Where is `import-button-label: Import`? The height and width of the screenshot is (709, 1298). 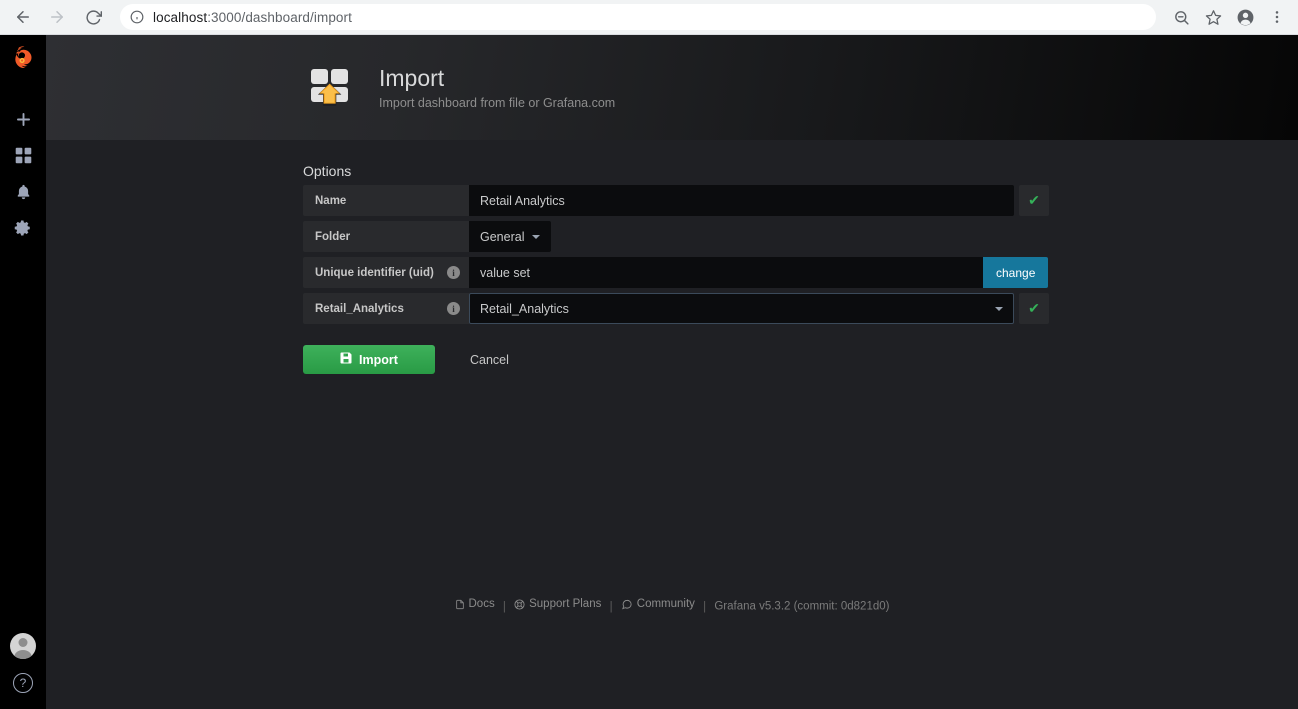
import-button-label: Import is located at coordinates (378, 359).